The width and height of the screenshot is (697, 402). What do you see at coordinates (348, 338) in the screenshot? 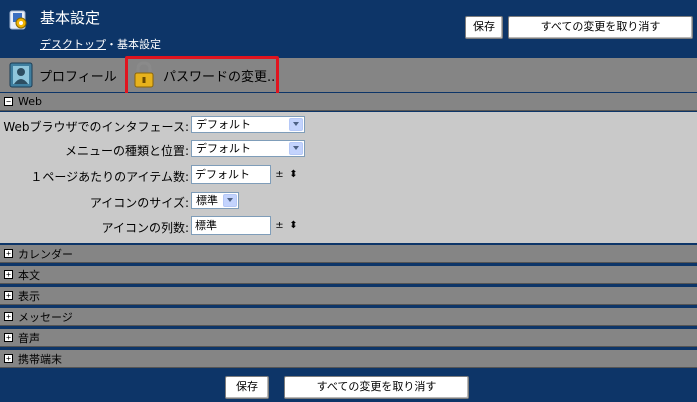
I see `section-audio-header: + 音声` at bounding box center [348, 338].